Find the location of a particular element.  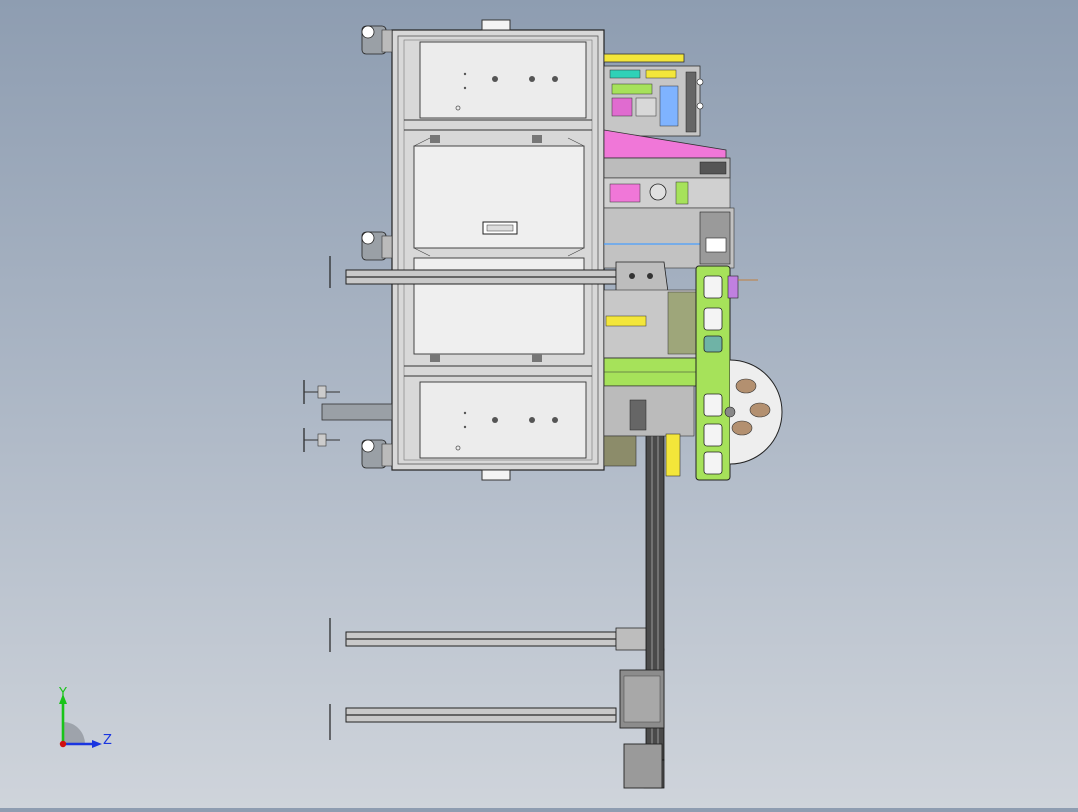

axis-y-label: Y is located at coordinates (62, 693).